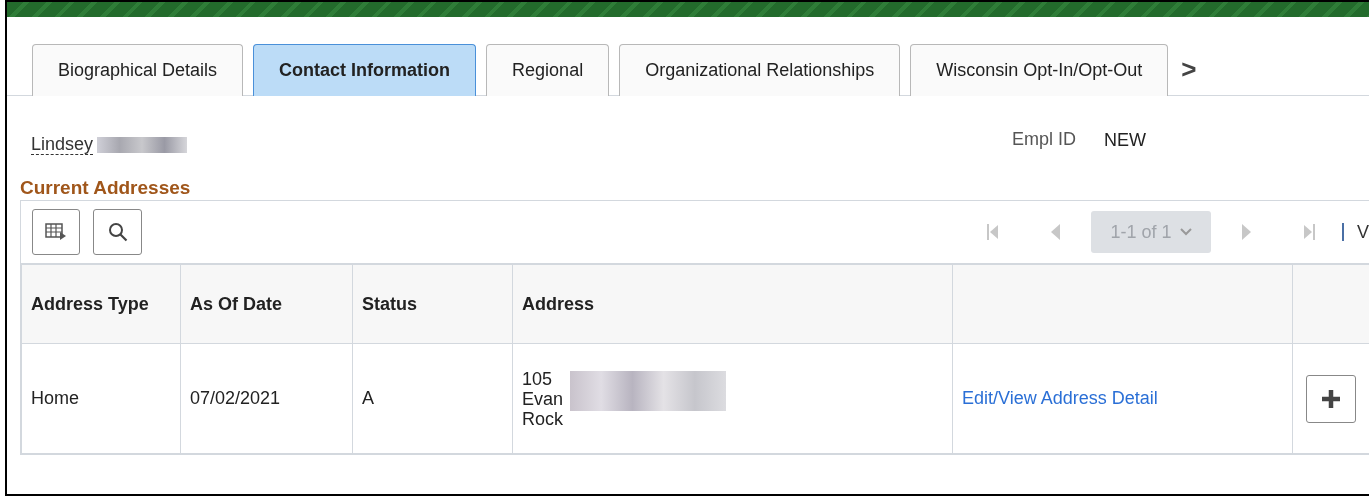 Image resolution: width=1369 pixels, height=496 pixels. What do you see at coordinates (266, 398) in the screenshot?
I see `table-cell: 07/02/2021` at bounding box center [266, 398].